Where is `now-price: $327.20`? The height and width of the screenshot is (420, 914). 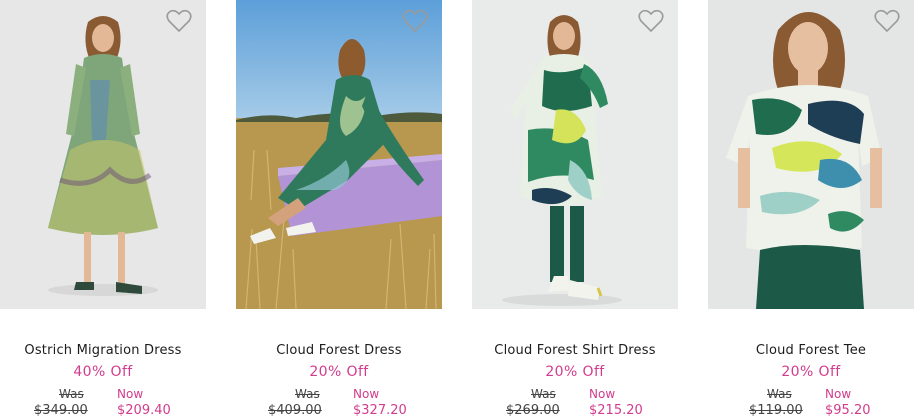
now-price: $327.20 is located at coordinates (380, 410).